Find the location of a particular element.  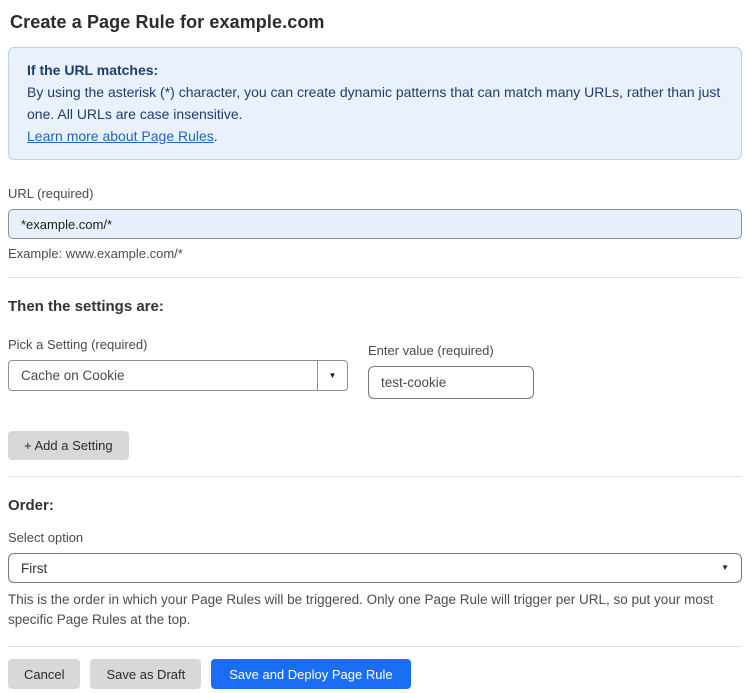

url-input is located at coordinates (375, 224).